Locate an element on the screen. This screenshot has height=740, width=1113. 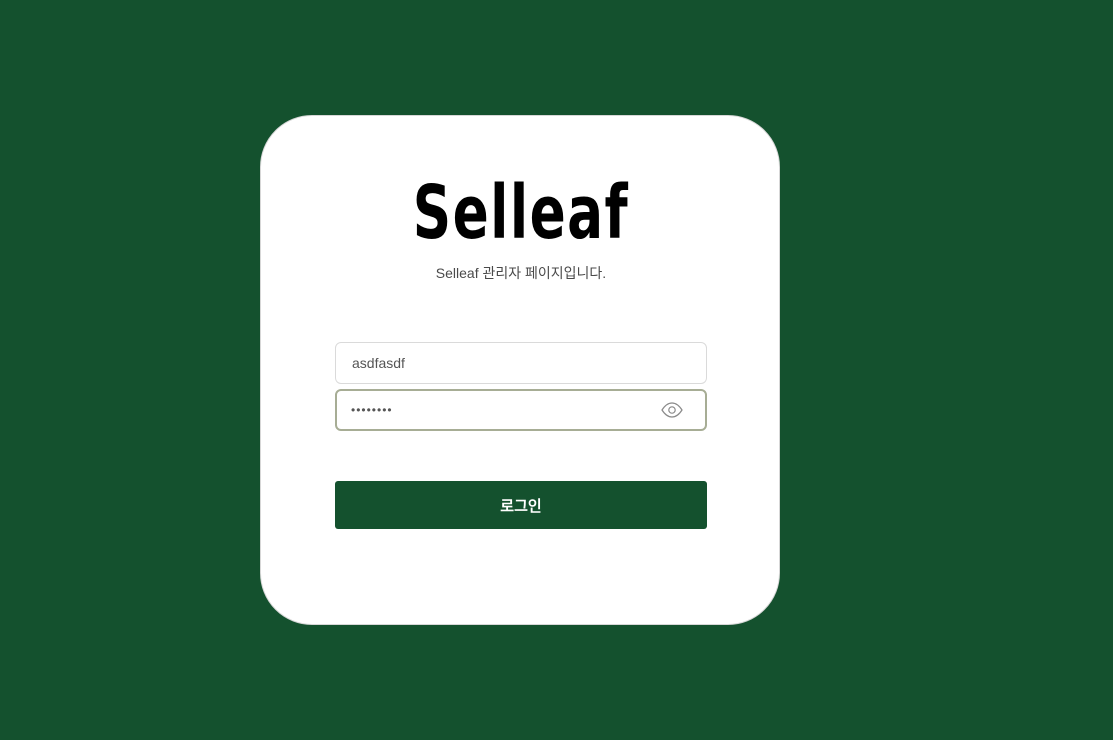
id-field is located at coordinates (521, 363).